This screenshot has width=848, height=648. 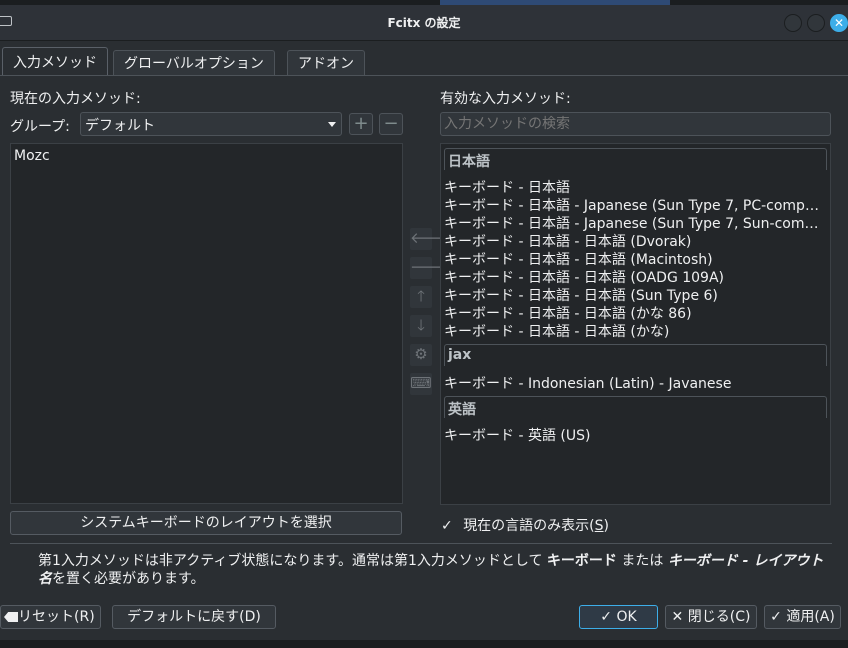 What do you see at coordinates (55, 61) in the screenshot?
I see `tab-input-method: 入力メソッド` at bounding box center [55, 61].